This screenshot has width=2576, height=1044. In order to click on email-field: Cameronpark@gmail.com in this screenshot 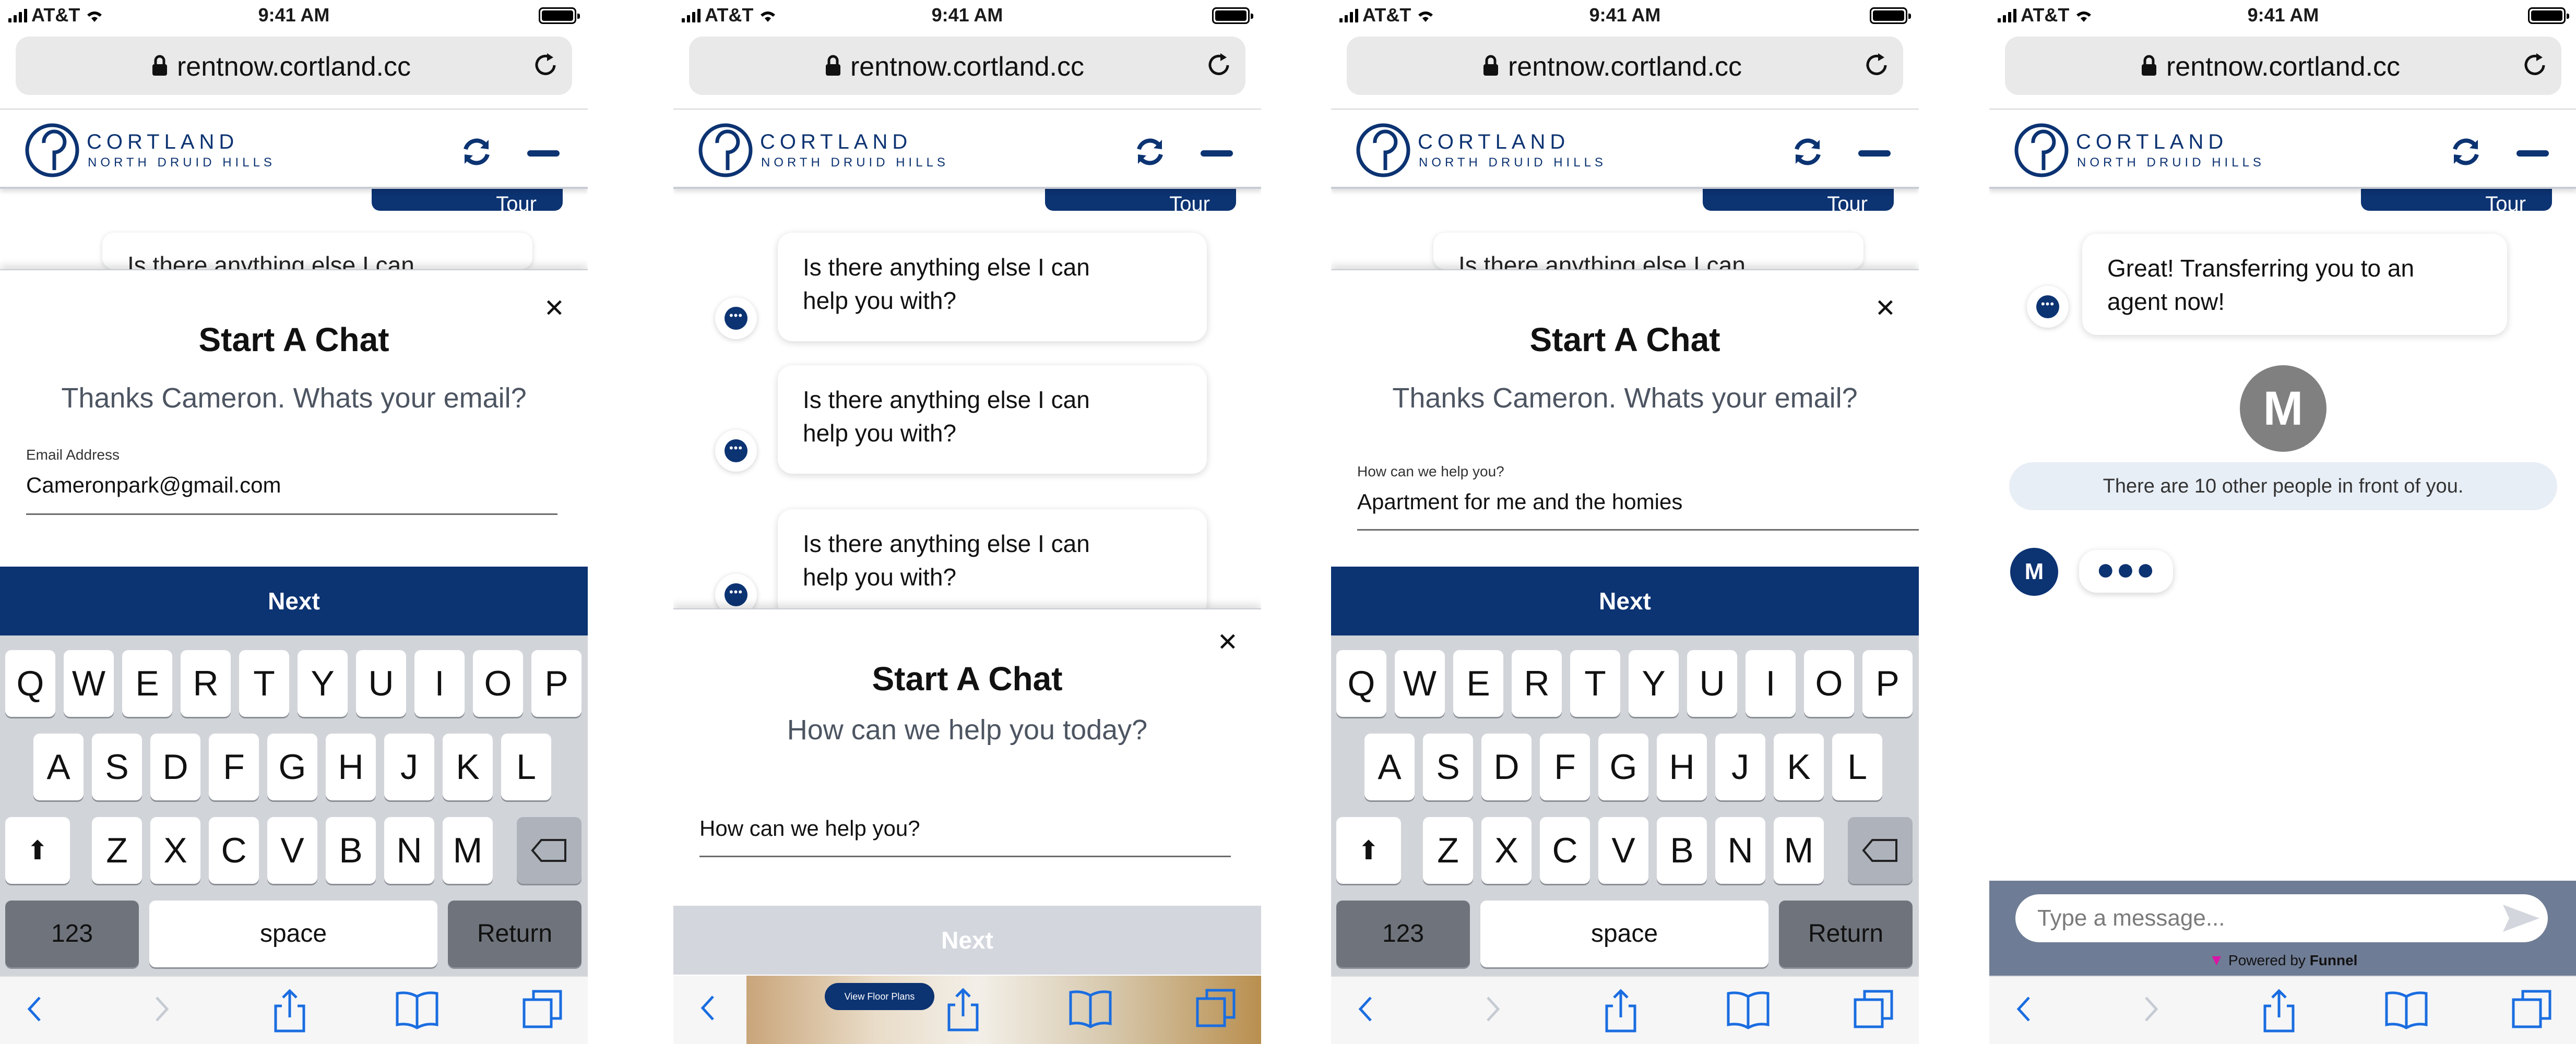, I will do `click(153, 485)`.